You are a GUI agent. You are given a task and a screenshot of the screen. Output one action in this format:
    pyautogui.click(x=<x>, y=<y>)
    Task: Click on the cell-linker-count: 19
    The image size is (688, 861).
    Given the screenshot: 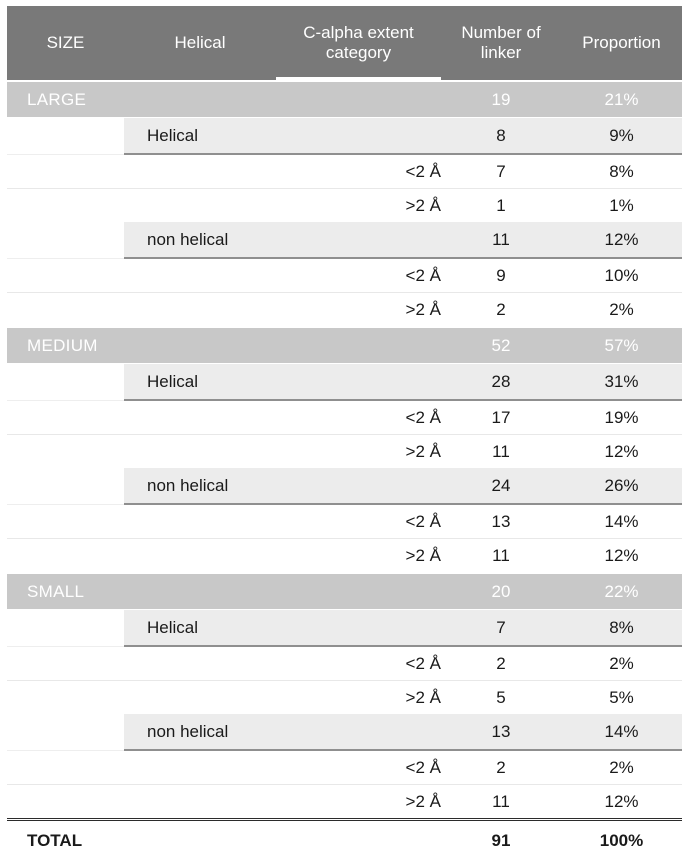 What is the action you would take?
    pyautogui.click(x=501, y=99)
    